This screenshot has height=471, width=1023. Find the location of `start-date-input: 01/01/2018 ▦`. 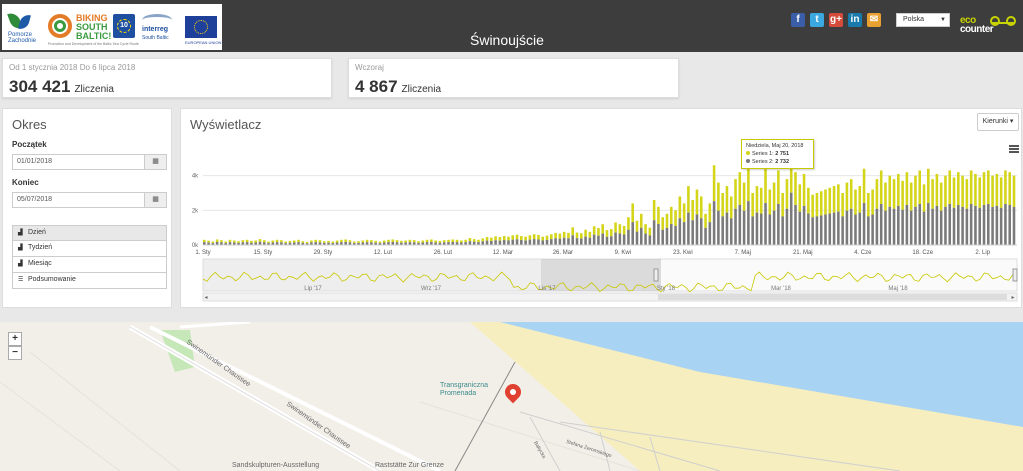

start-date-input: 01/01/2018 ▦ is located at coordinates (89, 162).